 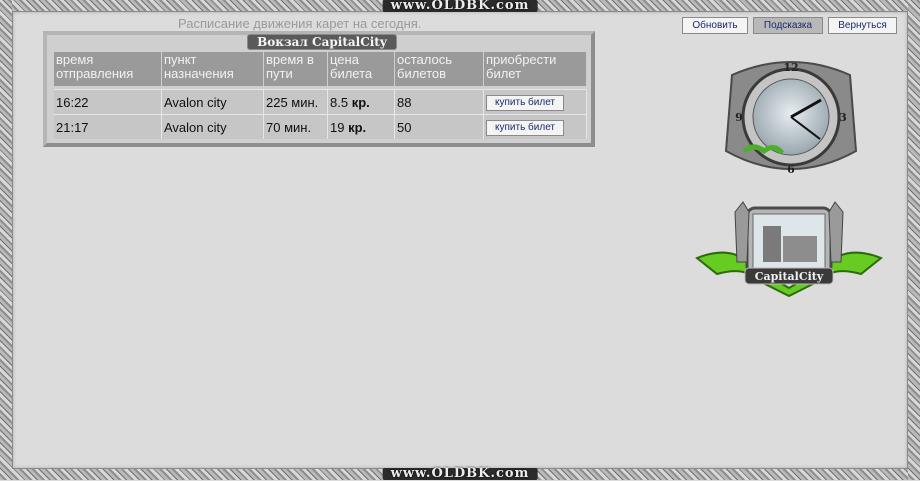 I want to click on cell-price: 8.5 кр., so click(x=361, y=102).